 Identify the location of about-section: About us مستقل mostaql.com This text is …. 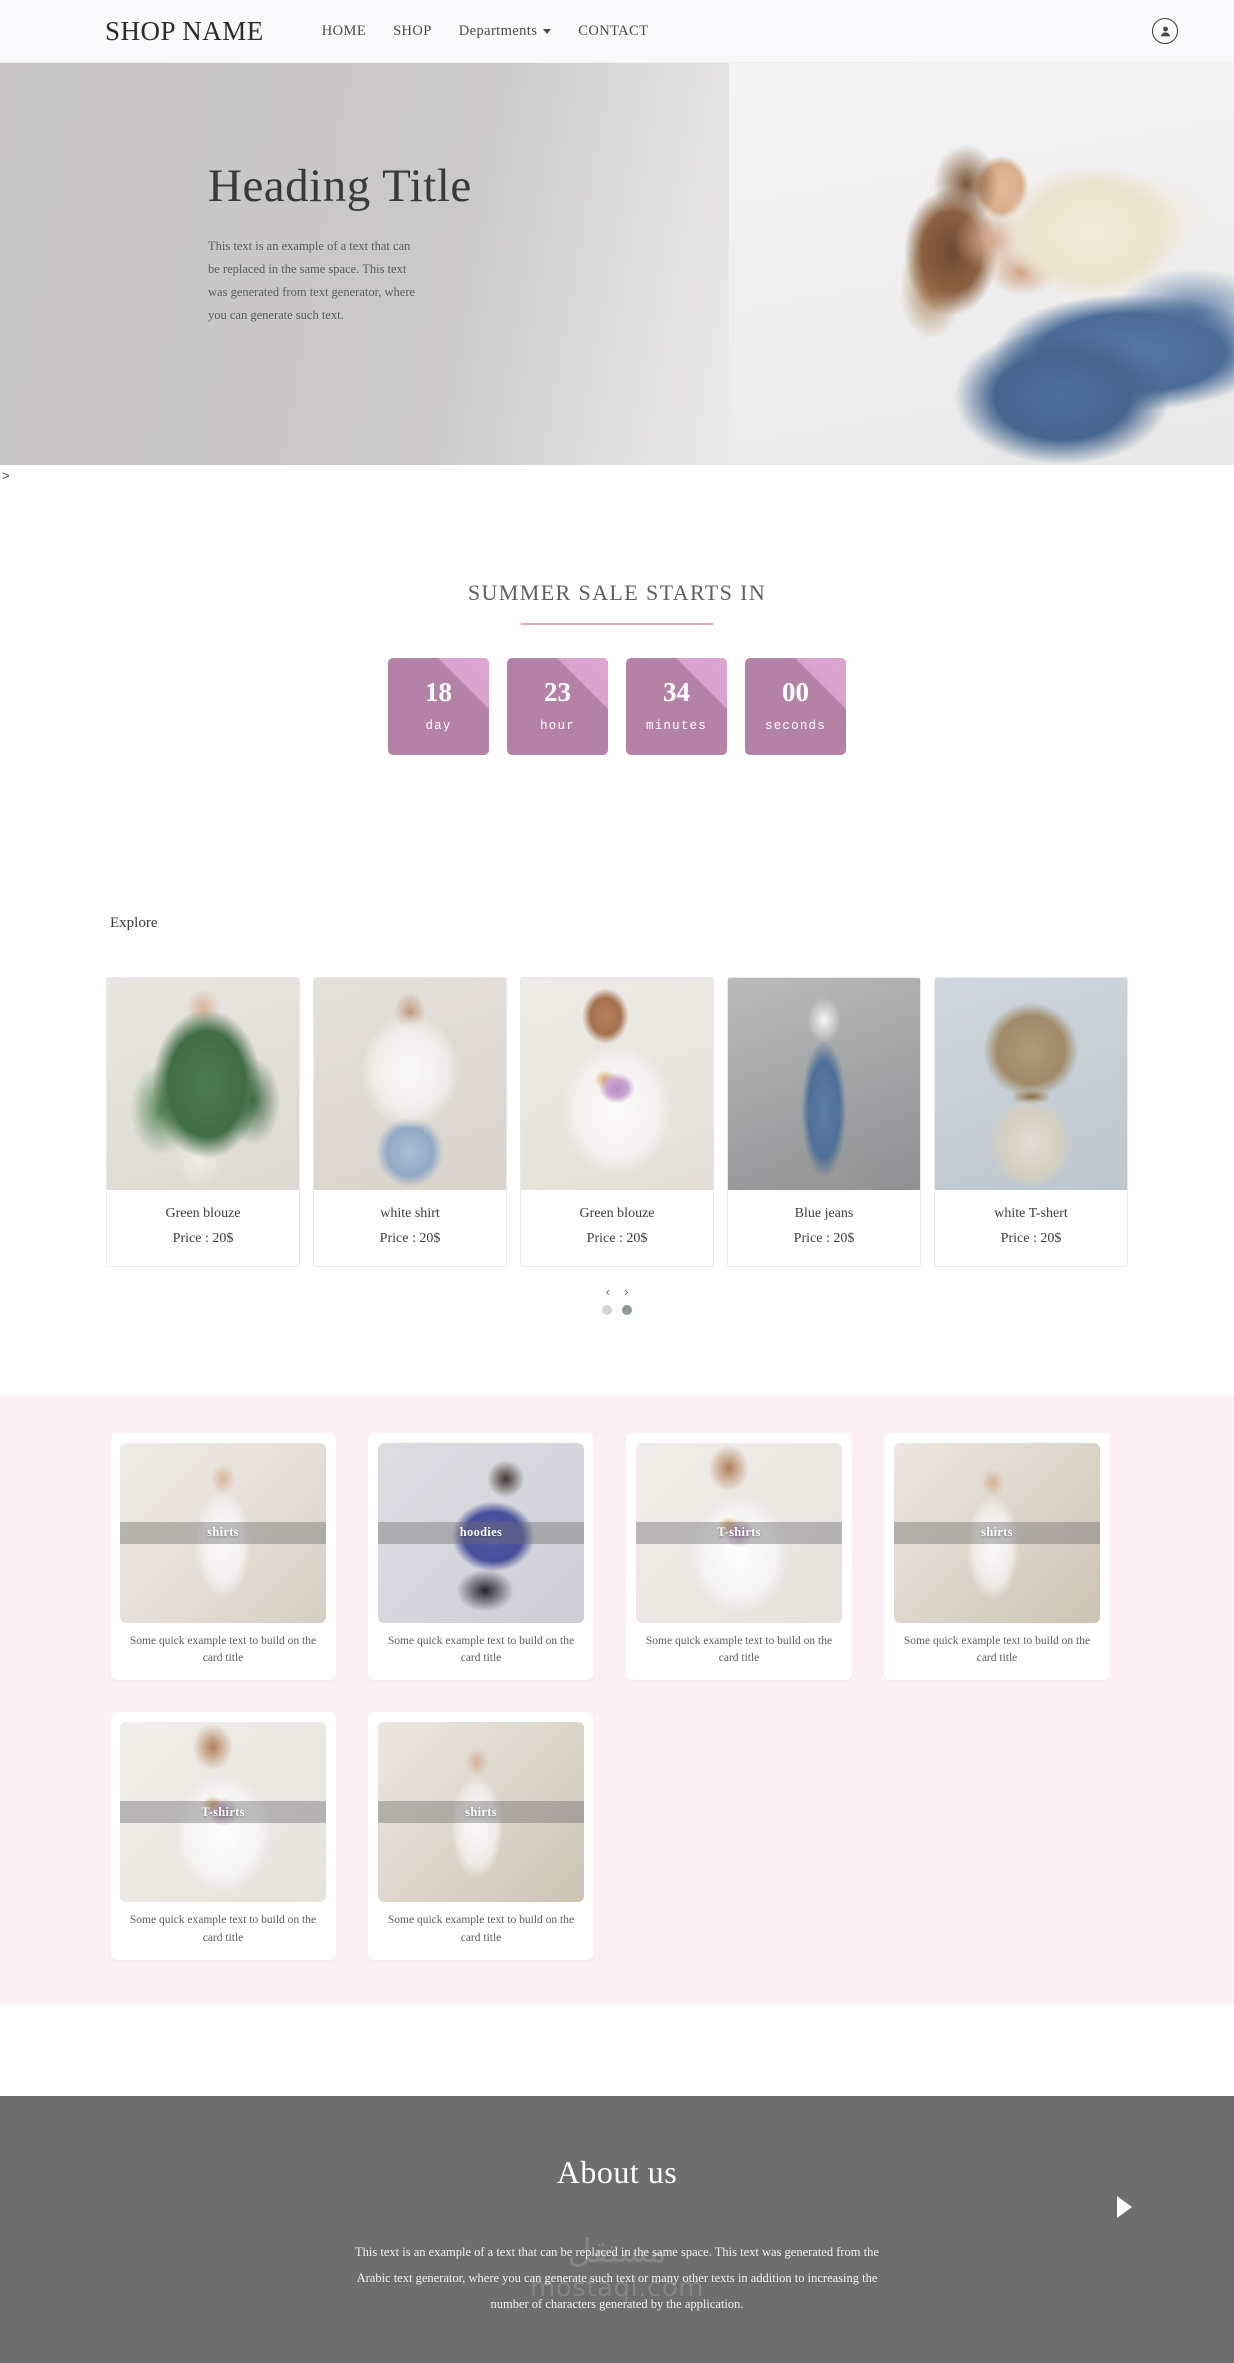
(617, 2229).